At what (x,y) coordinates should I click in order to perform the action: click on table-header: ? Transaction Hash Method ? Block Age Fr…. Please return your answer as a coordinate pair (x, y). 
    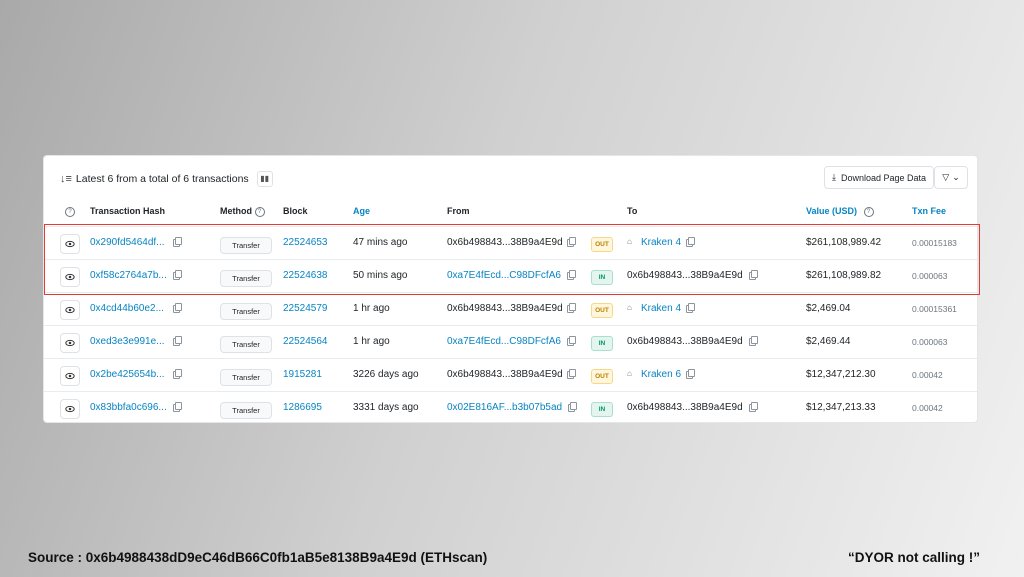
    Looking at the image, I should click on (510, 212).